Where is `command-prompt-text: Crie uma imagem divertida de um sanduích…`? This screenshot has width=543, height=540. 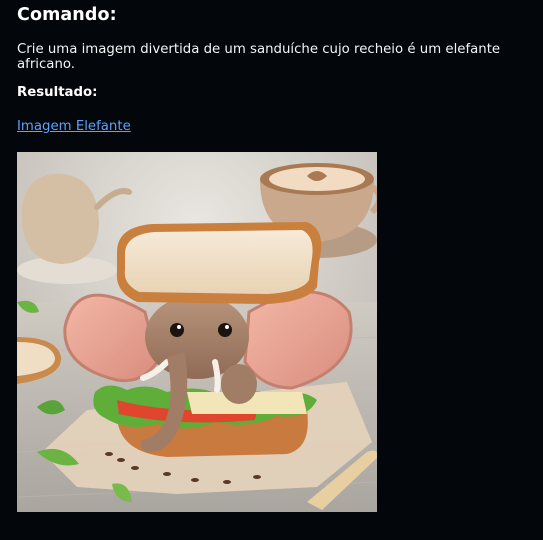 command-prompt-text: Crie uma imagem divertida de um sanduích… is located at coordinates (259, 57).